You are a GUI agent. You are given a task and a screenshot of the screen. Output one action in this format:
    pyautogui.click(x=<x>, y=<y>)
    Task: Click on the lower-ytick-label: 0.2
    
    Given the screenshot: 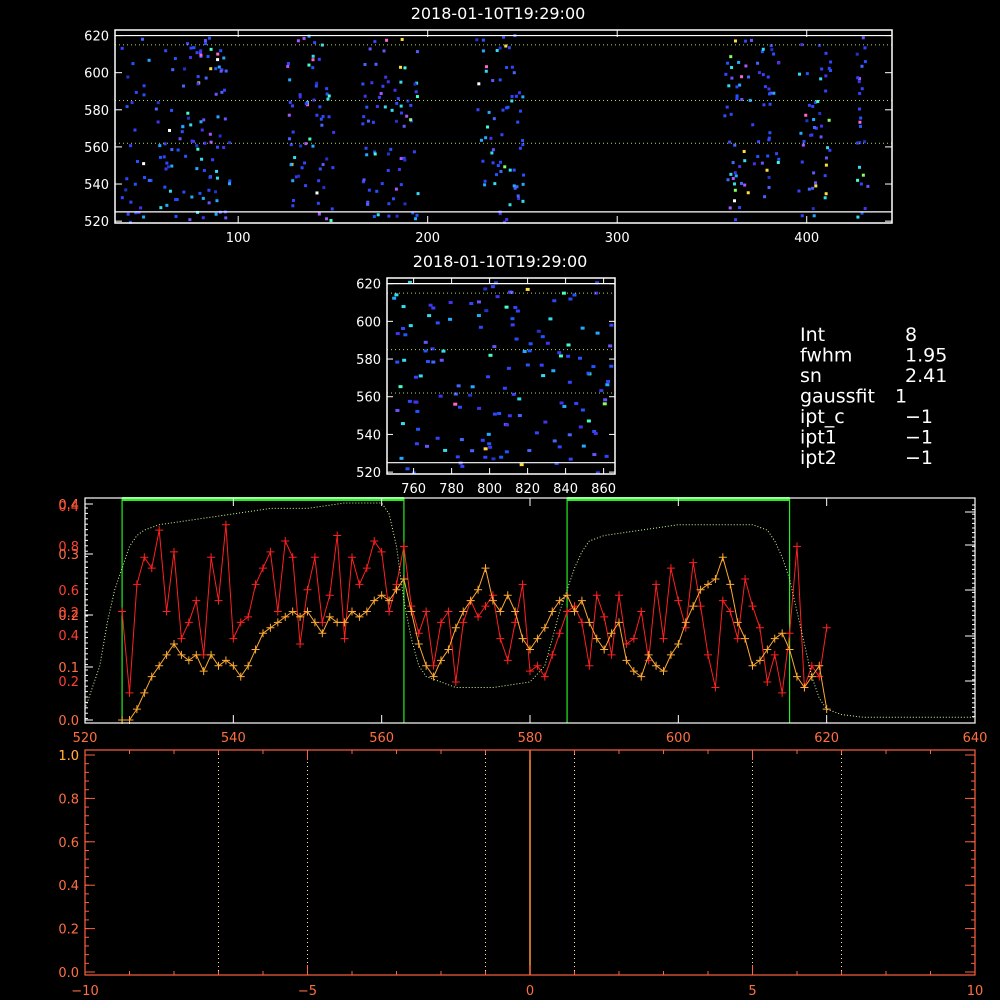 What is the action you would take?
    pyautogui.click(x=68, y=930)
    